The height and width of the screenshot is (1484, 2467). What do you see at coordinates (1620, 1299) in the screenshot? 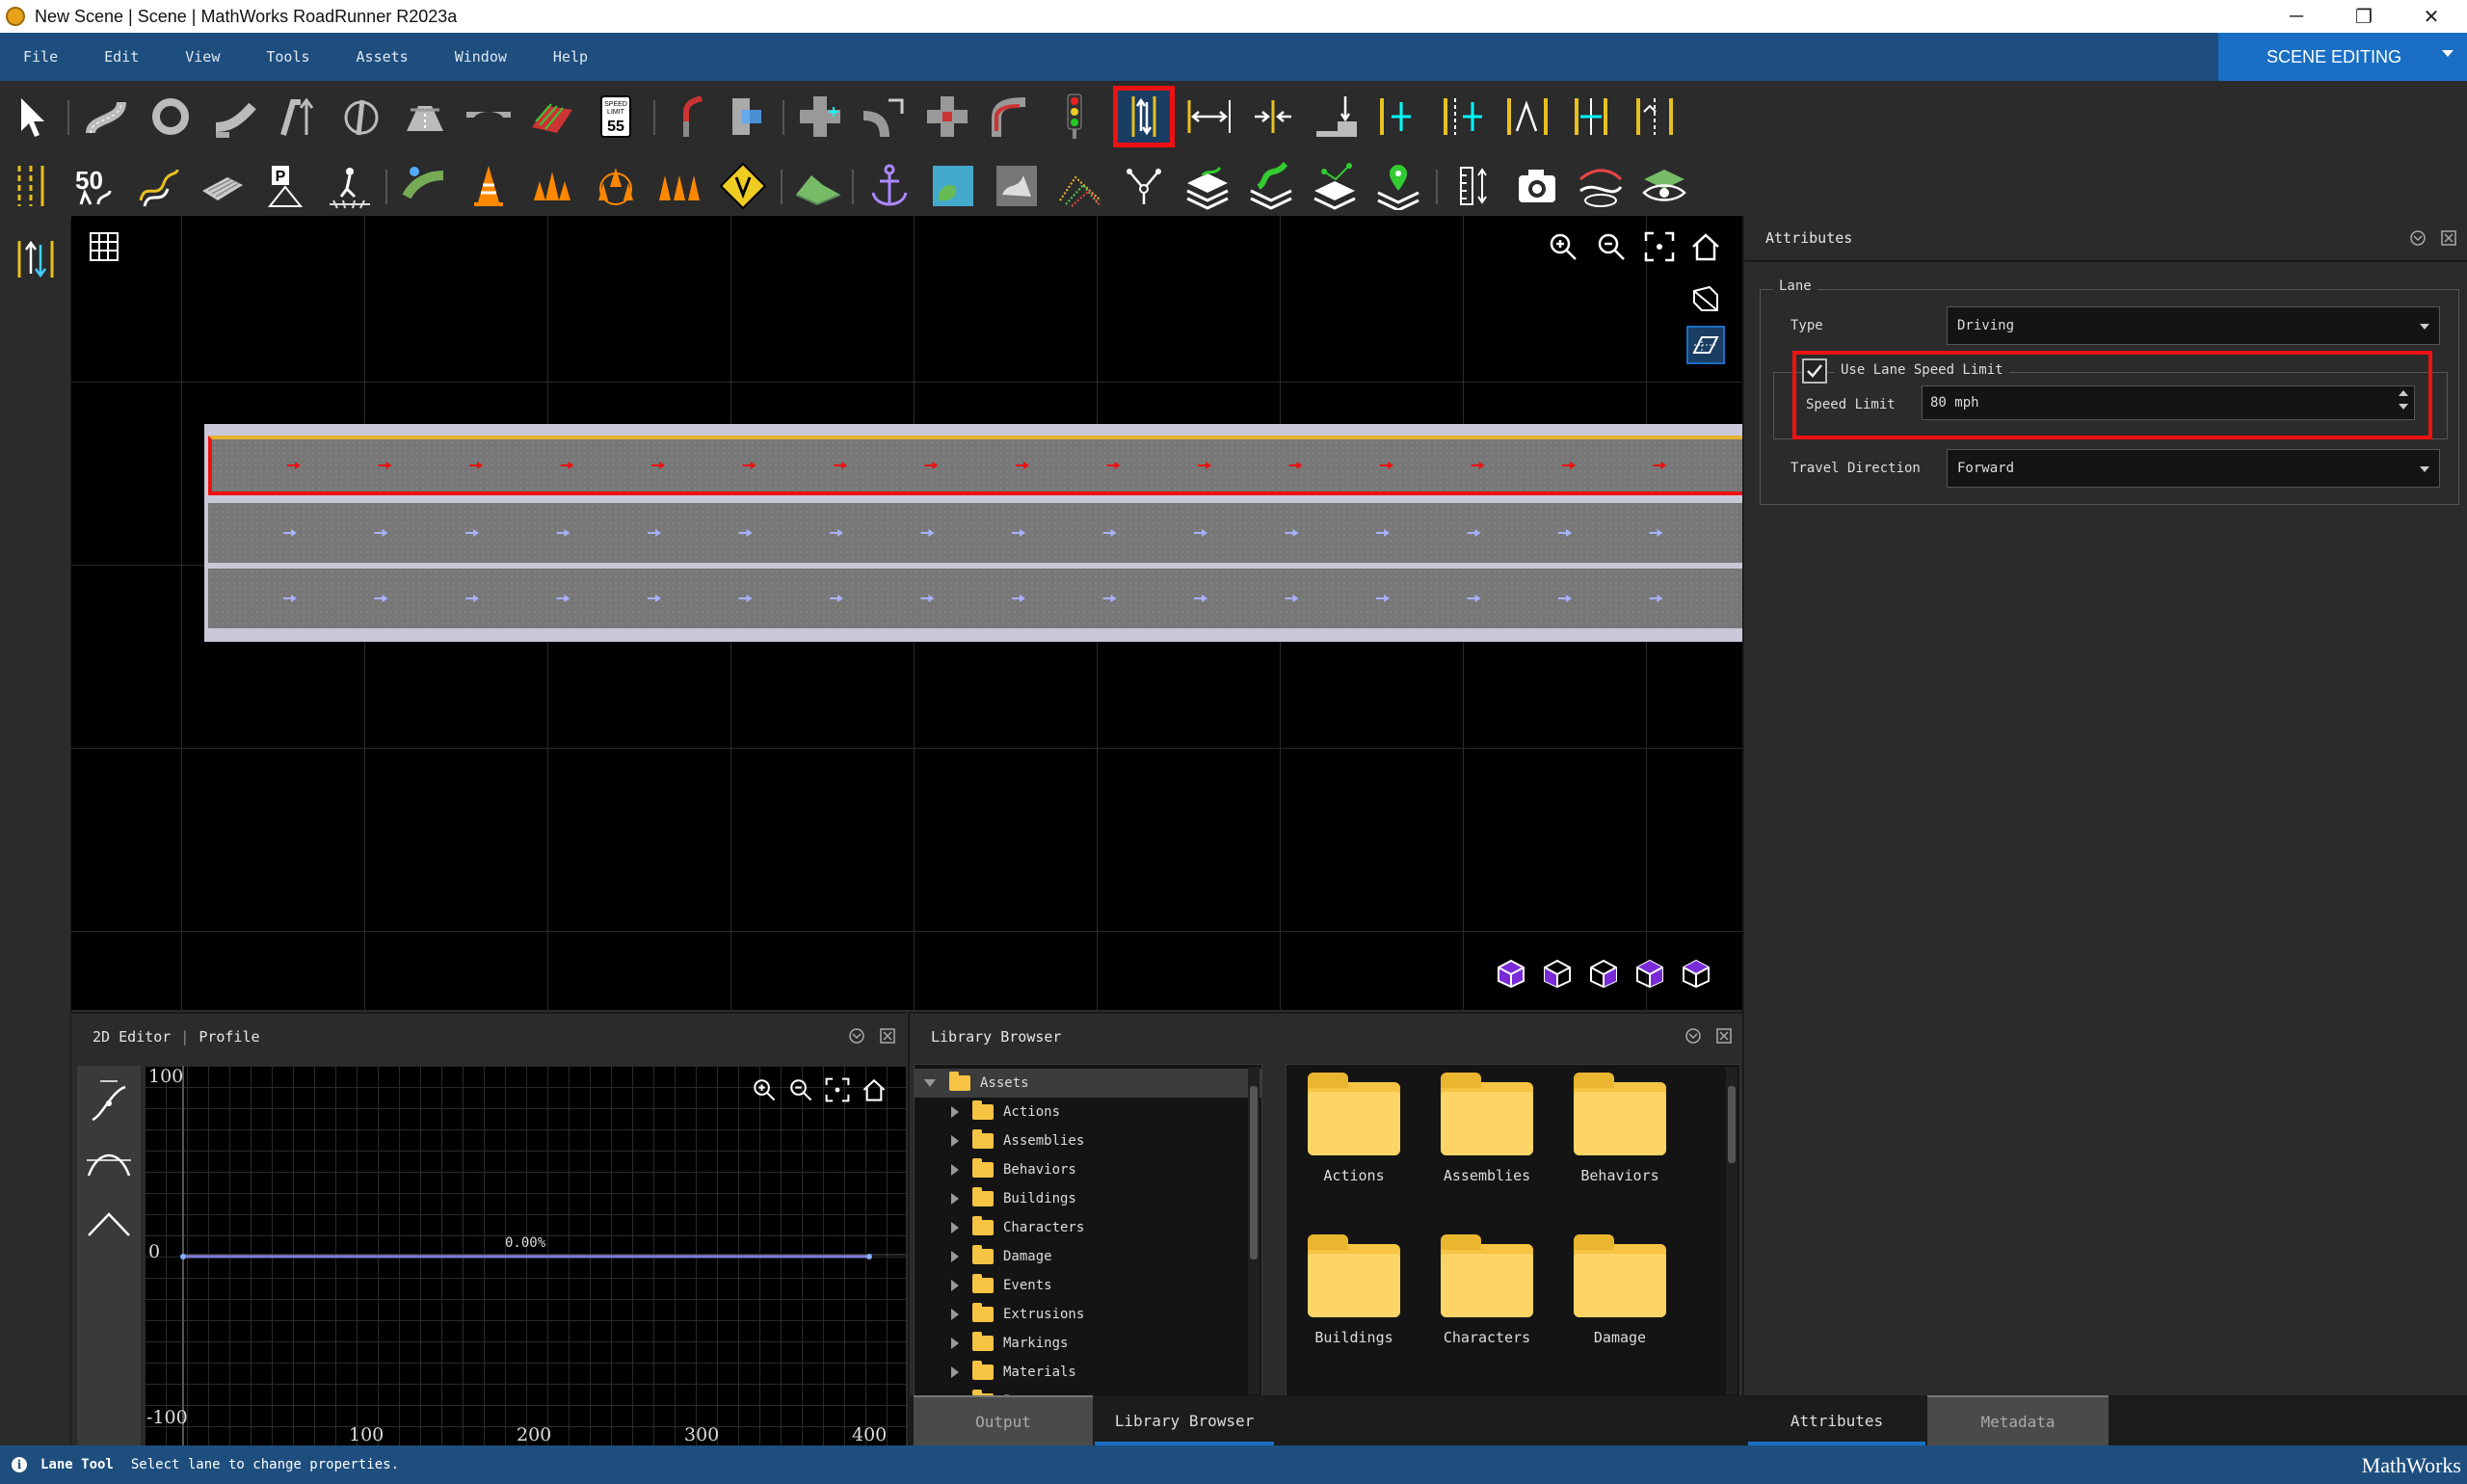
I see `asset-folder: Damage` at bounding box center [1620, 1299].